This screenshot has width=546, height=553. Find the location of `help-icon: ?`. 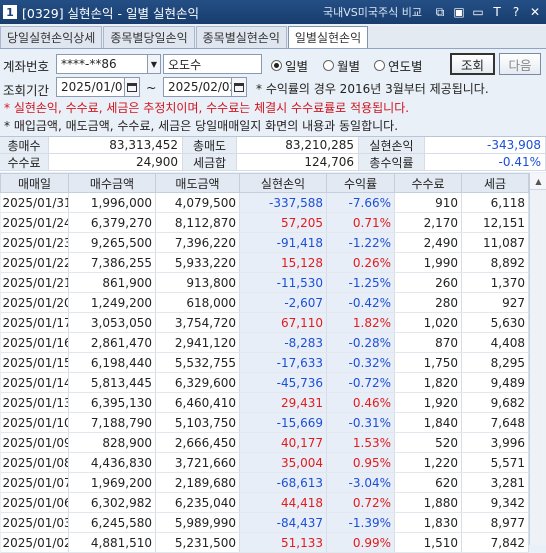

help-icon: ? is located at coordinates (516, 12).